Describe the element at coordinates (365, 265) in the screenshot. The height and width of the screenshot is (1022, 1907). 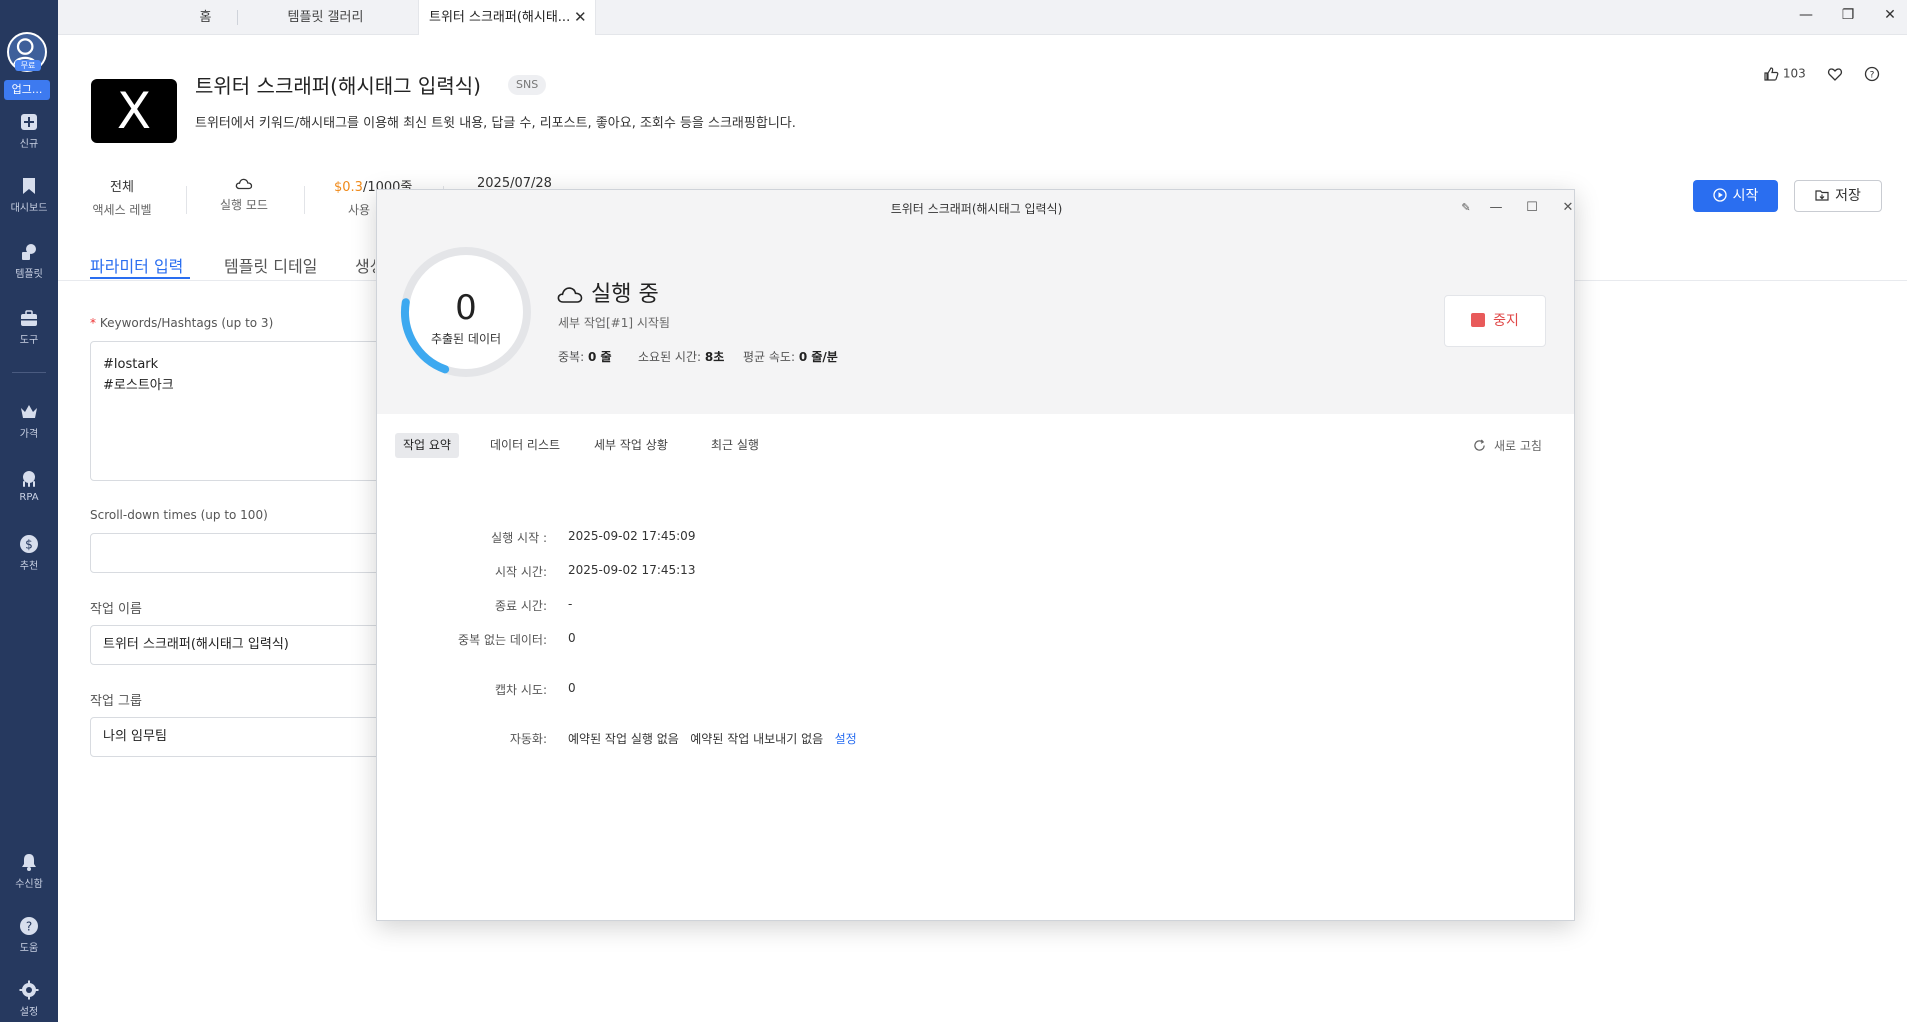
I see `tab-generate: 생성` at that location.